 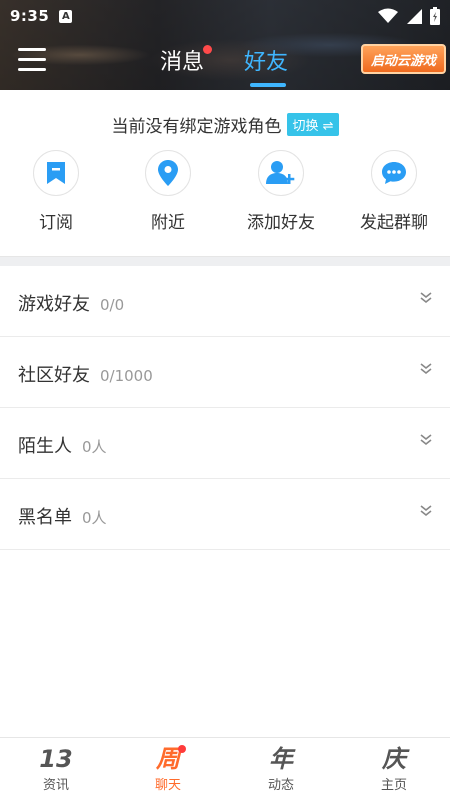 I want to click on add-user-icon, so click(x=280, y=172).